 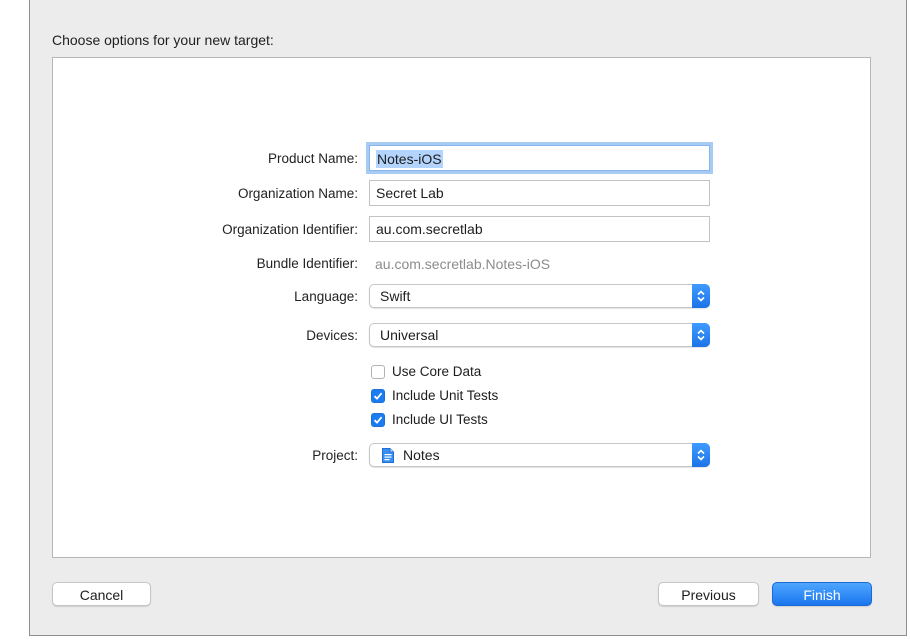 I want to click on project-popup: Notes, so click(x=539, y=455).